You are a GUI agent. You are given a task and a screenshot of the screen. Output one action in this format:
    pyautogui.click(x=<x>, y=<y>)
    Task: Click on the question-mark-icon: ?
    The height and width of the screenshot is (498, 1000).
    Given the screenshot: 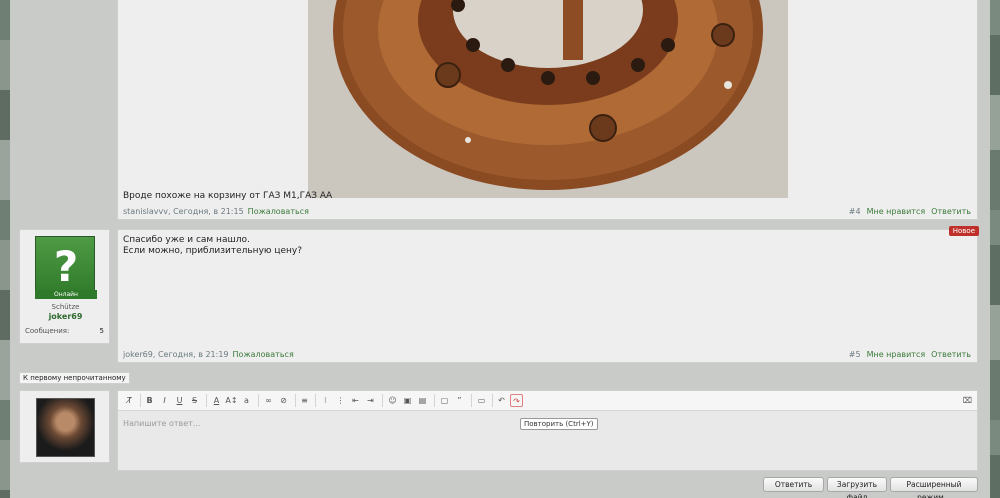 What is the action you would take?
    pyautogui.click(x=66, y=266)
    